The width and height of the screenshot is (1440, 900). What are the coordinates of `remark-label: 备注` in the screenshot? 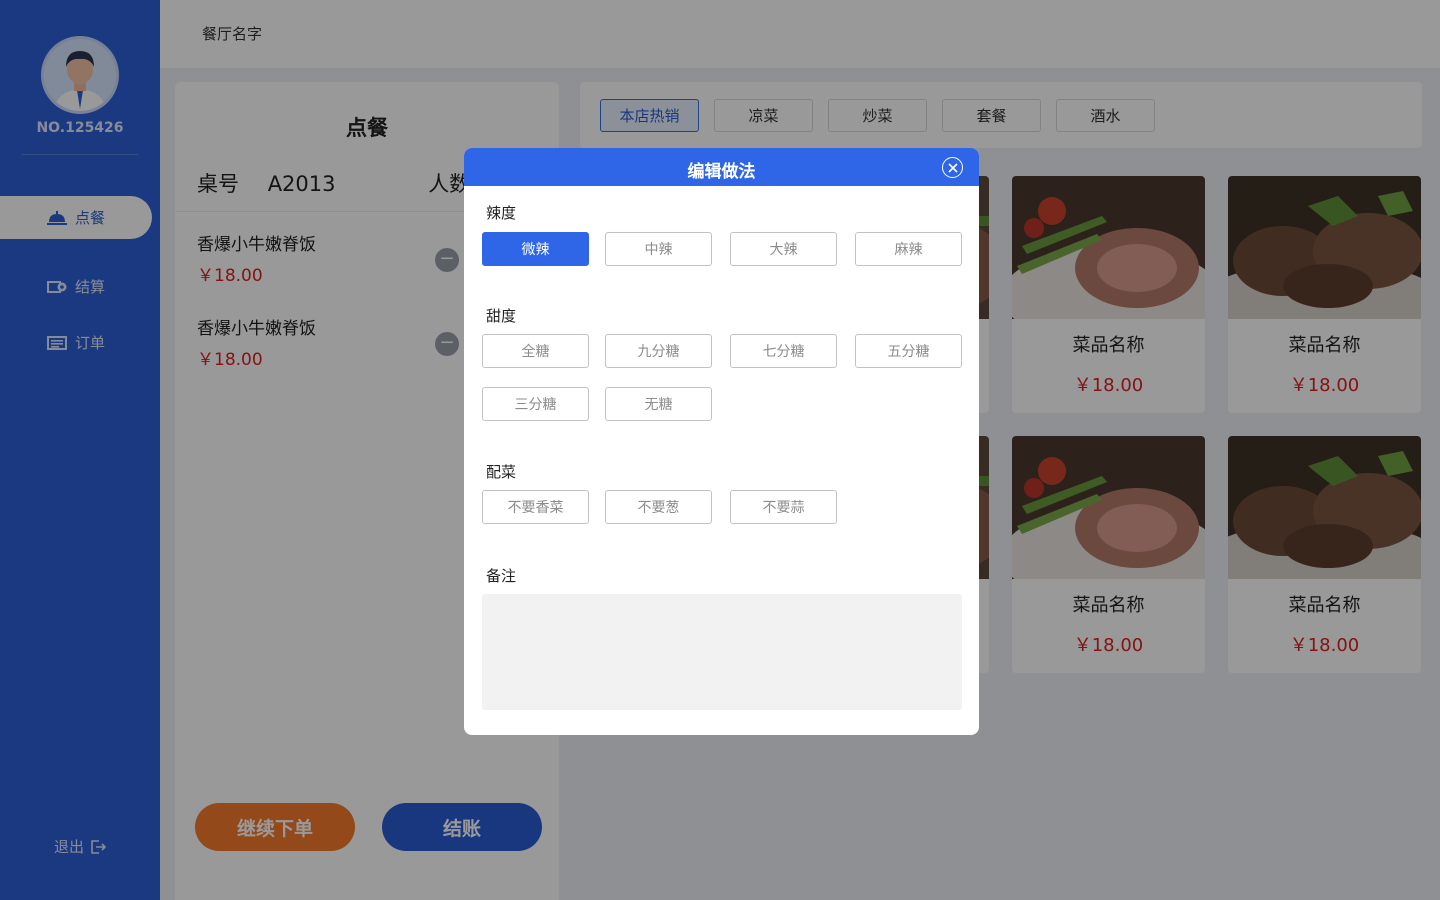 It's located at (501, 576).